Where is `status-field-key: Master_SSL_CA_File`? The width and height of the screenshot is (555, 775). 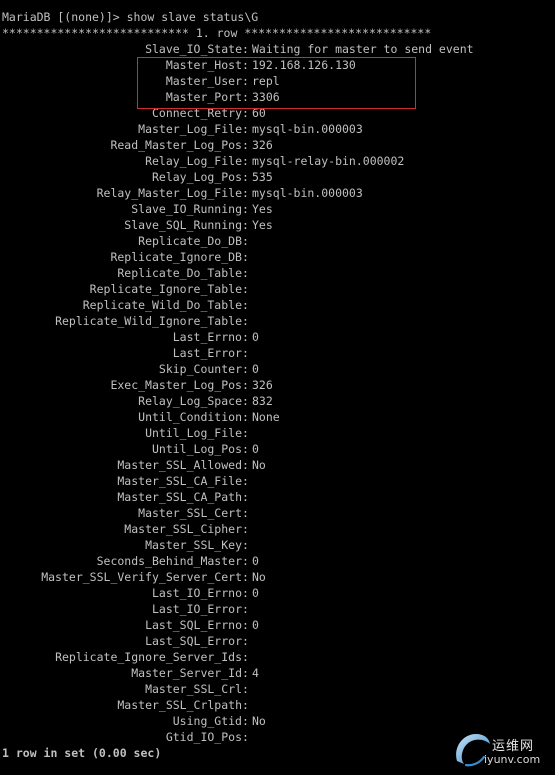 status-field-key: Master_SSL_CA_File is located at coordinates (179, 481).